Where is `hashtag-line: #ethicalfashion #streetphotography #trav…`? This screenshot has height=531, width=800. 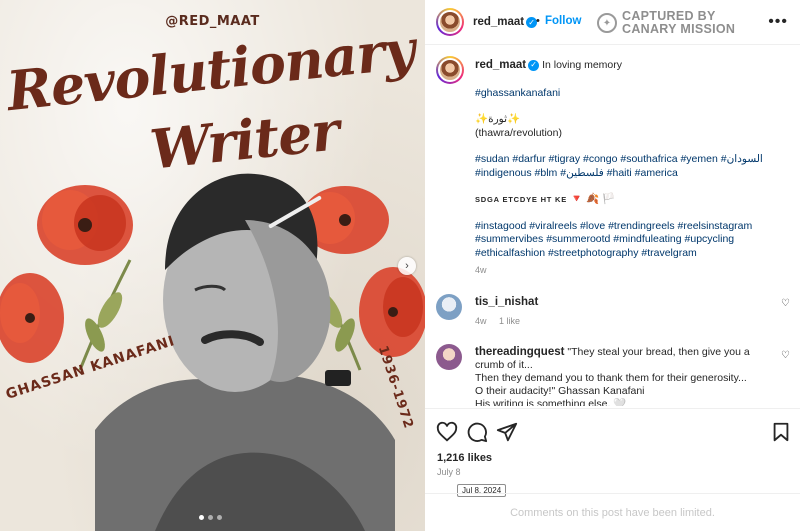
hashtag-line: #ethicalfashion #streetphotography #trav… is located at coordinates (586, 253).